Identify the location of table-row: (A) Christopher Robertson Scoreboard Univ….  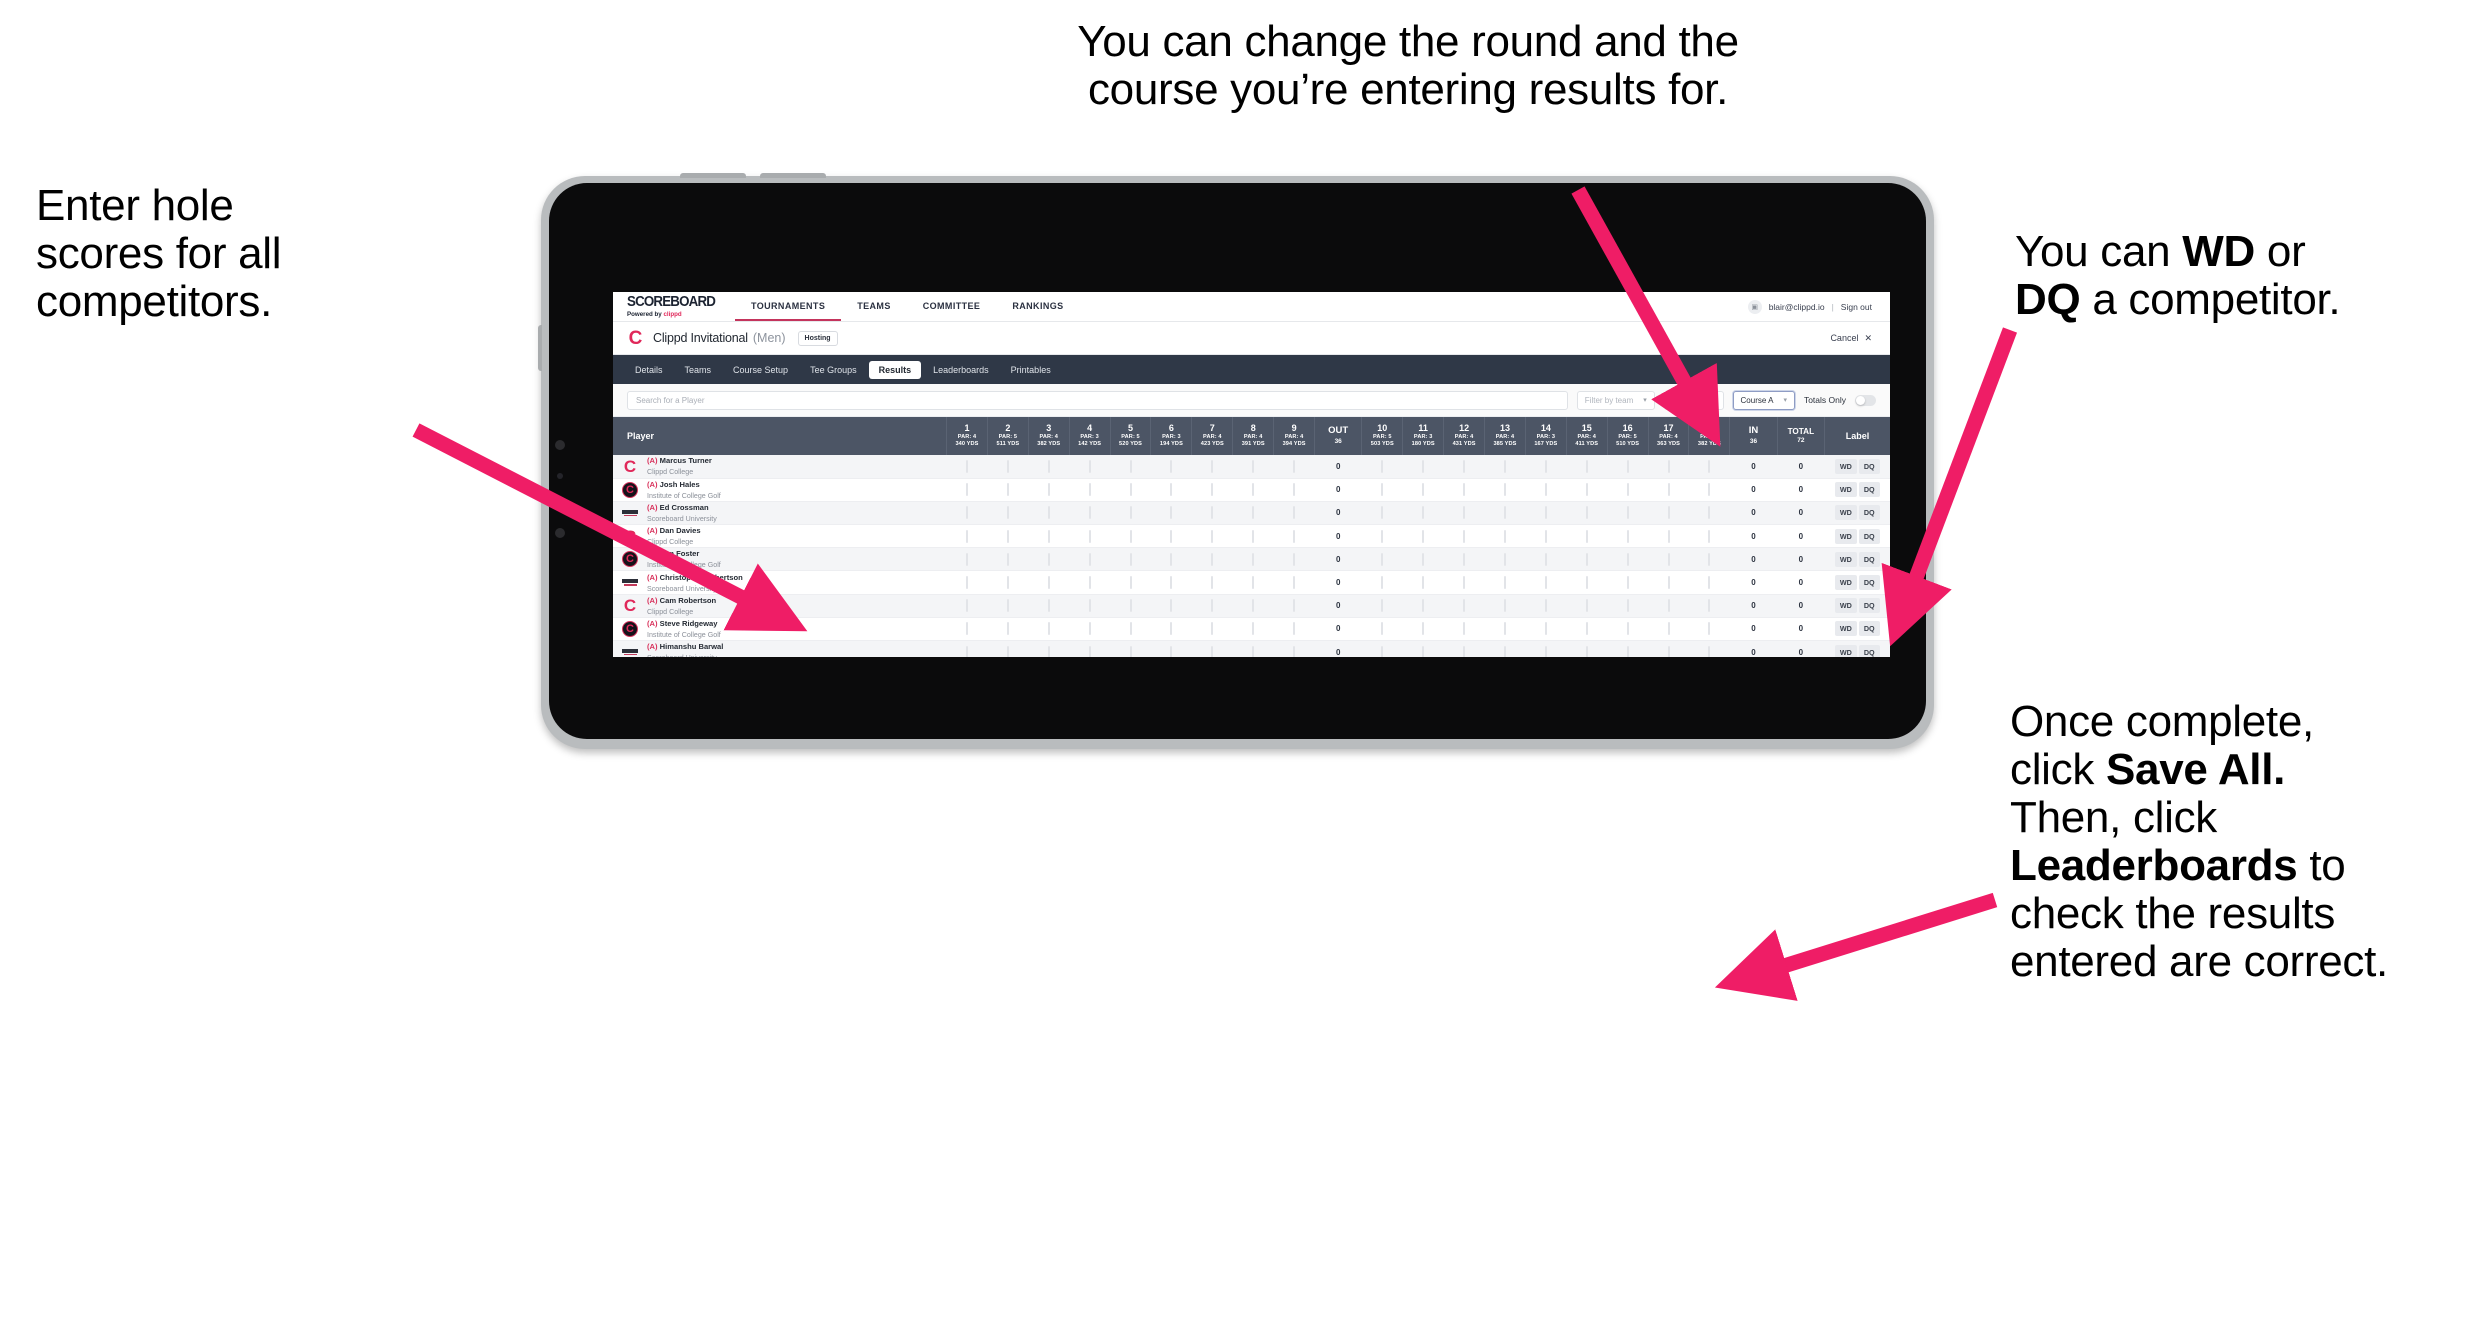
(1251, 582).